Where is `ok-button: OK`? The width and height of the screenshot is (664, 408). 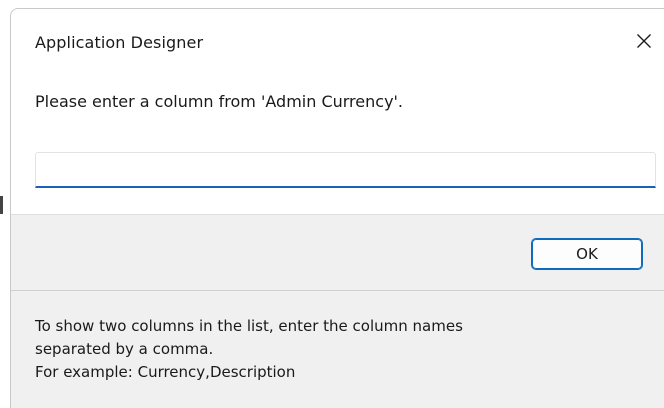 ok-button: OK is located at coordinates (587, 254).